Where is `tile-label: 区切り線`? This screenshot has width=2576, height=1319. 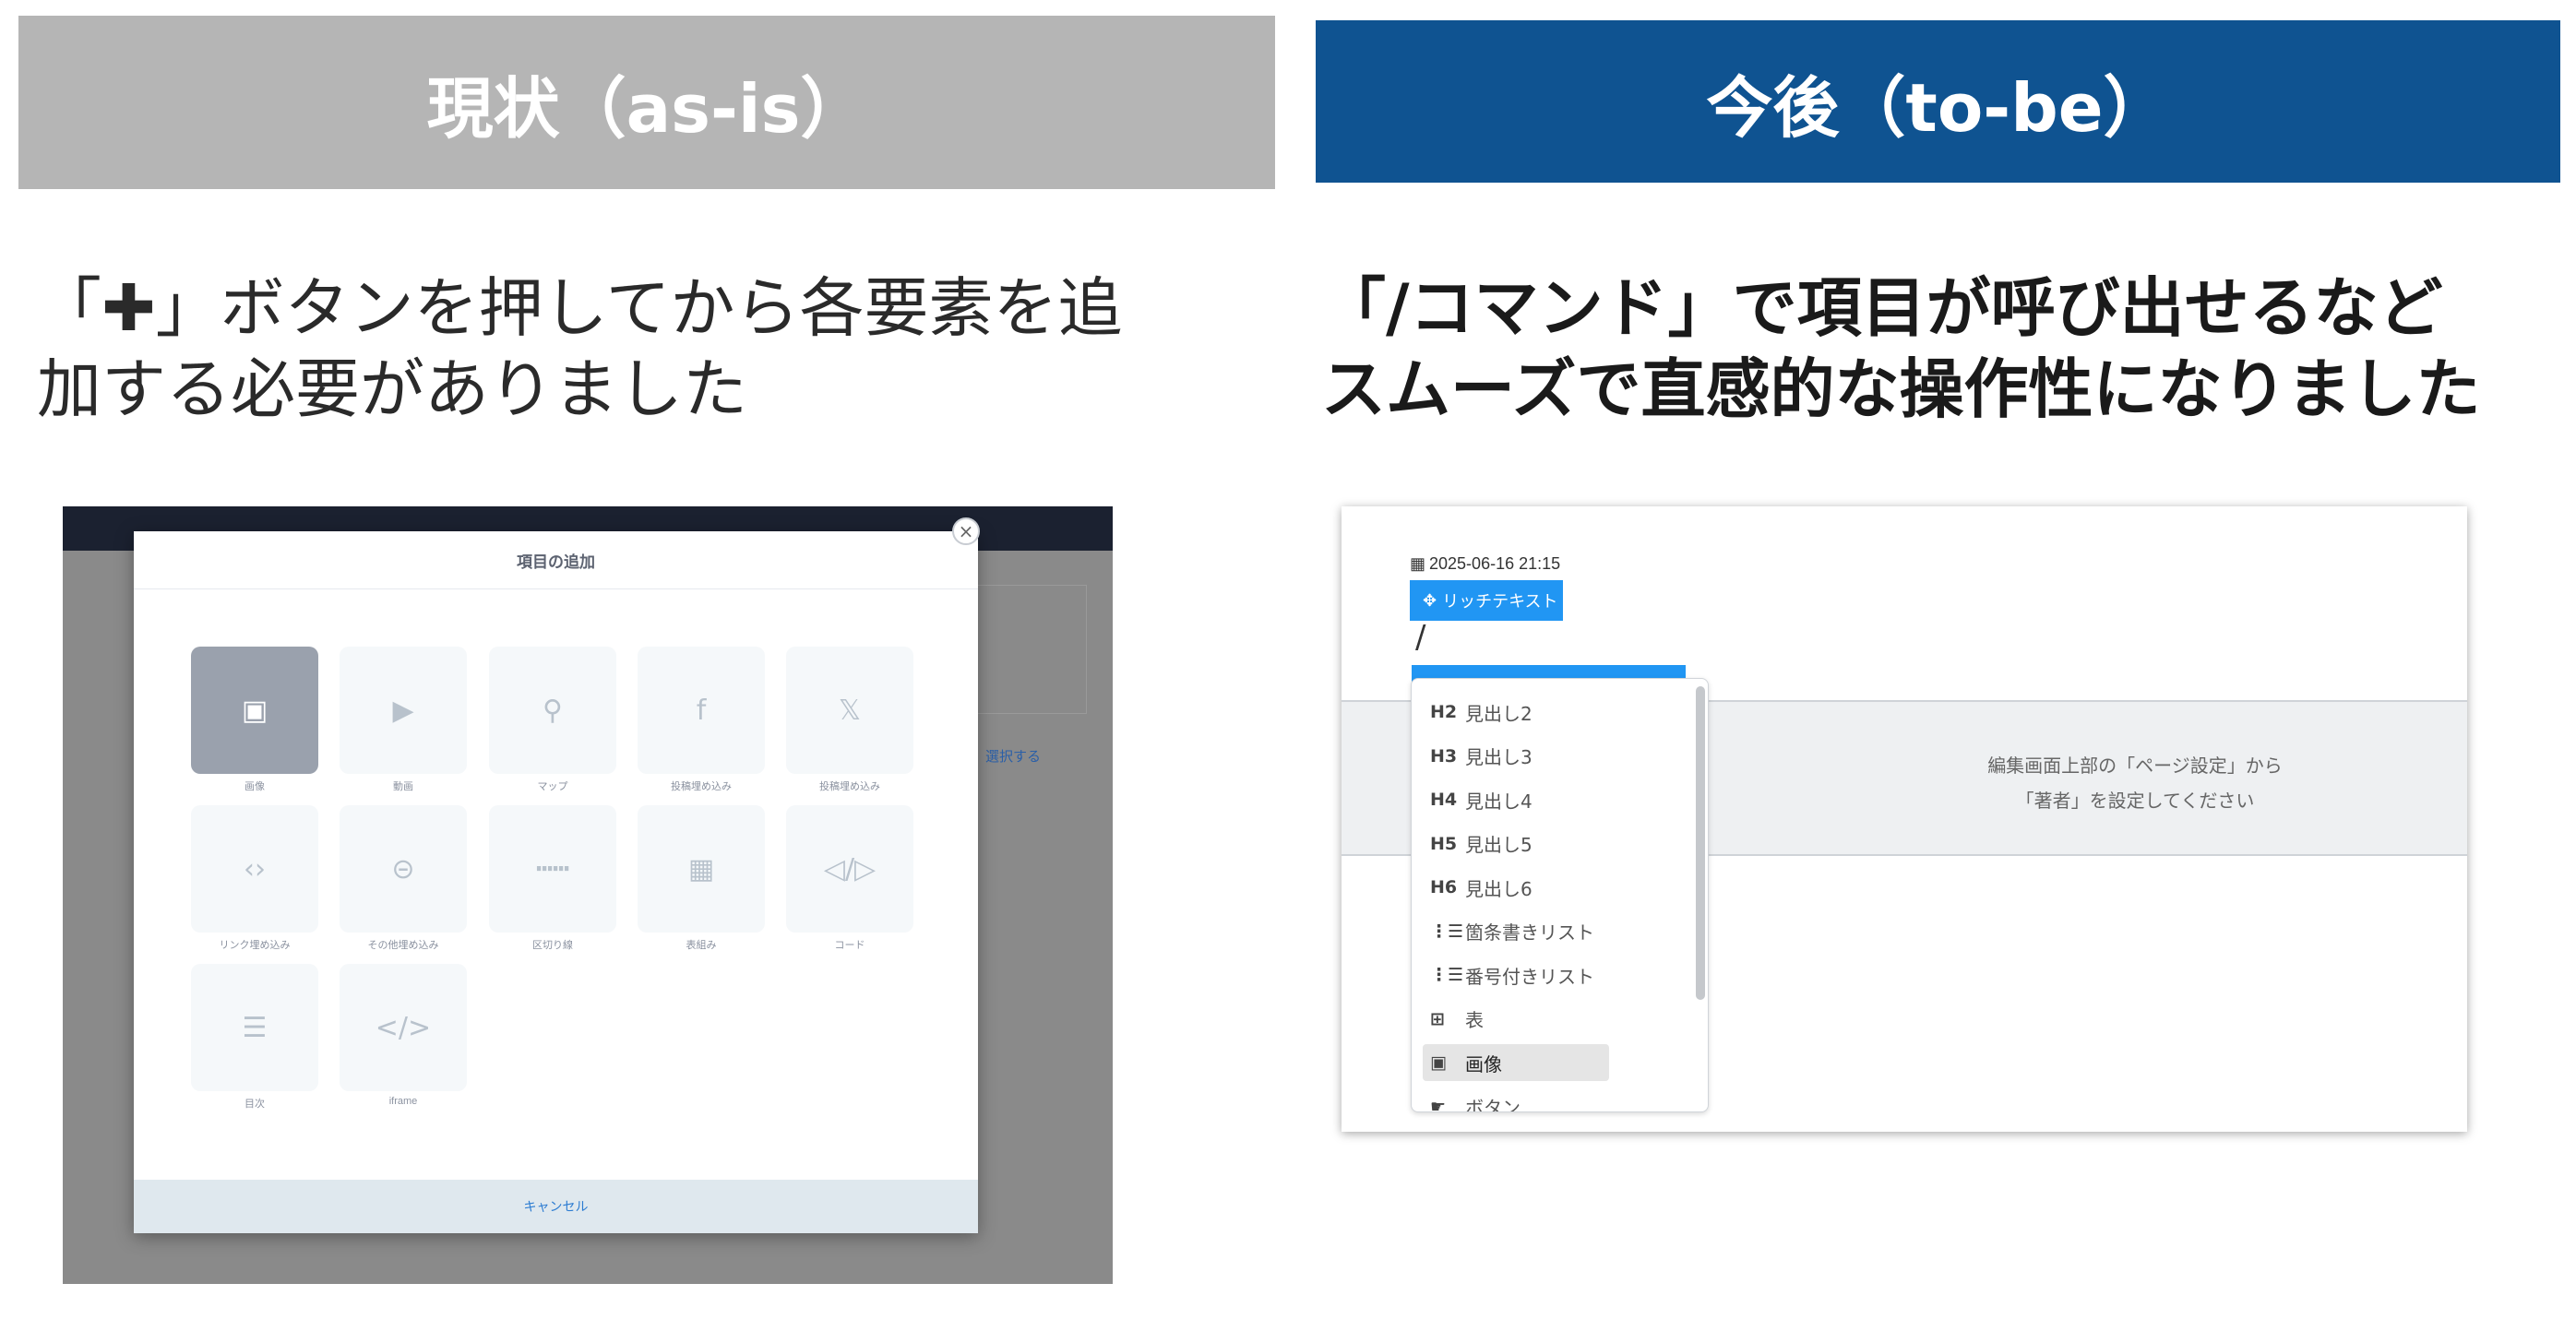
tile-label: 区切り線 is located at coordinates (552, 945).